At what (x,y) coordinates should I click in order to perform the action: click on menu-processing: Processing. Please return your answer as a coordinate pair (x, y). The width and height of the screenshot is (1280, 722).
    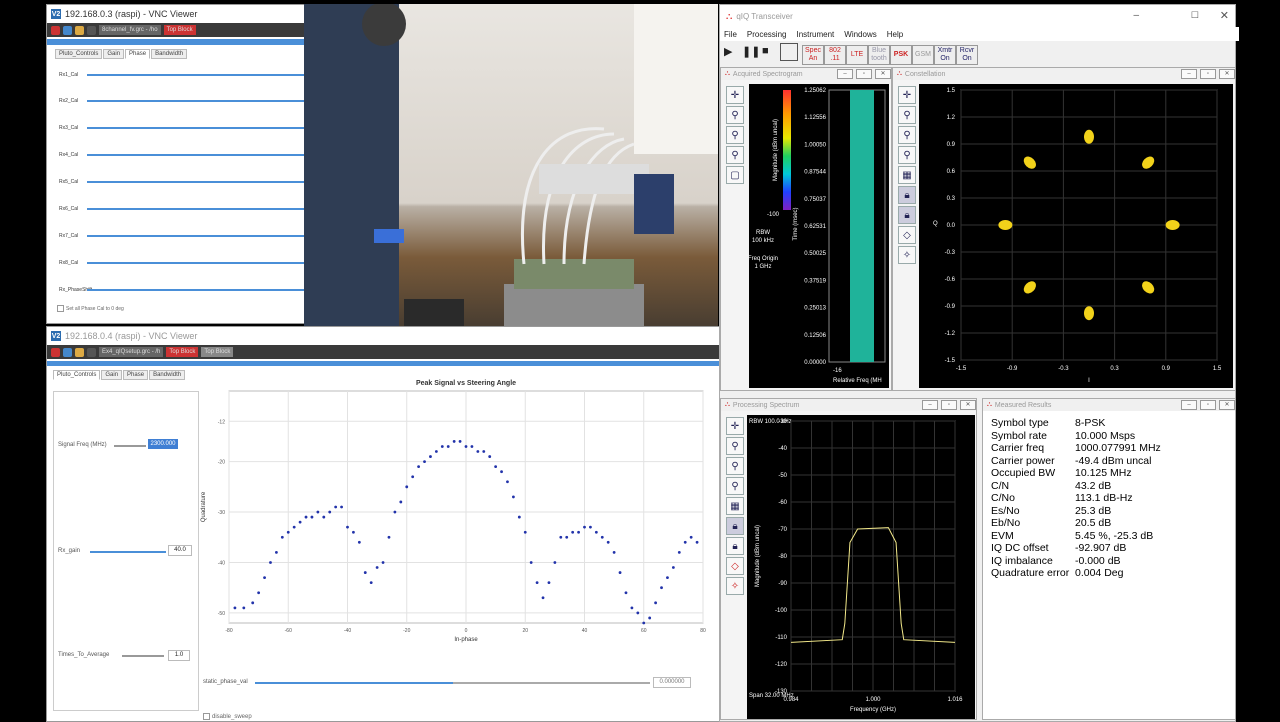
    Looking at the image, I should click on (767, 34).